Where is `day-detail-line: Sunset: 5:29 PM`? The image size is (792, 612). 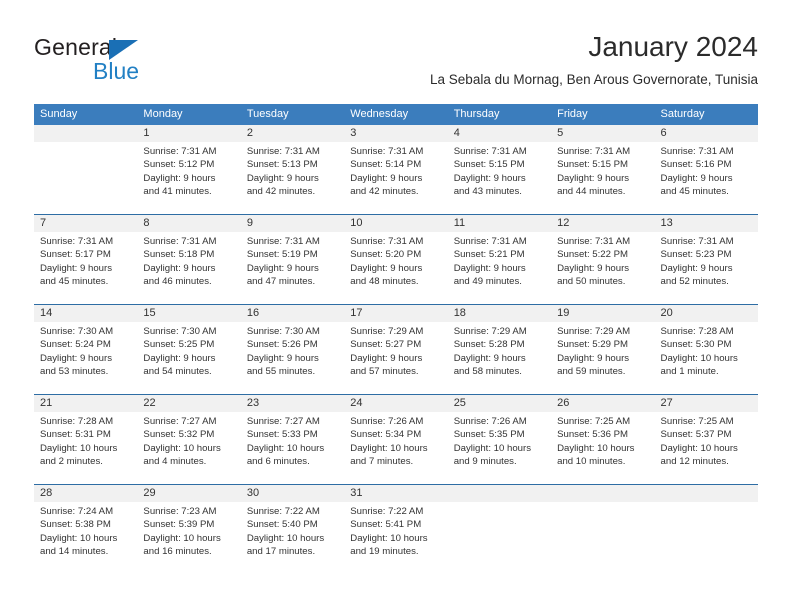
day-detail-line: Sunset: 5:29 PM is located at coordinates (593, 345).